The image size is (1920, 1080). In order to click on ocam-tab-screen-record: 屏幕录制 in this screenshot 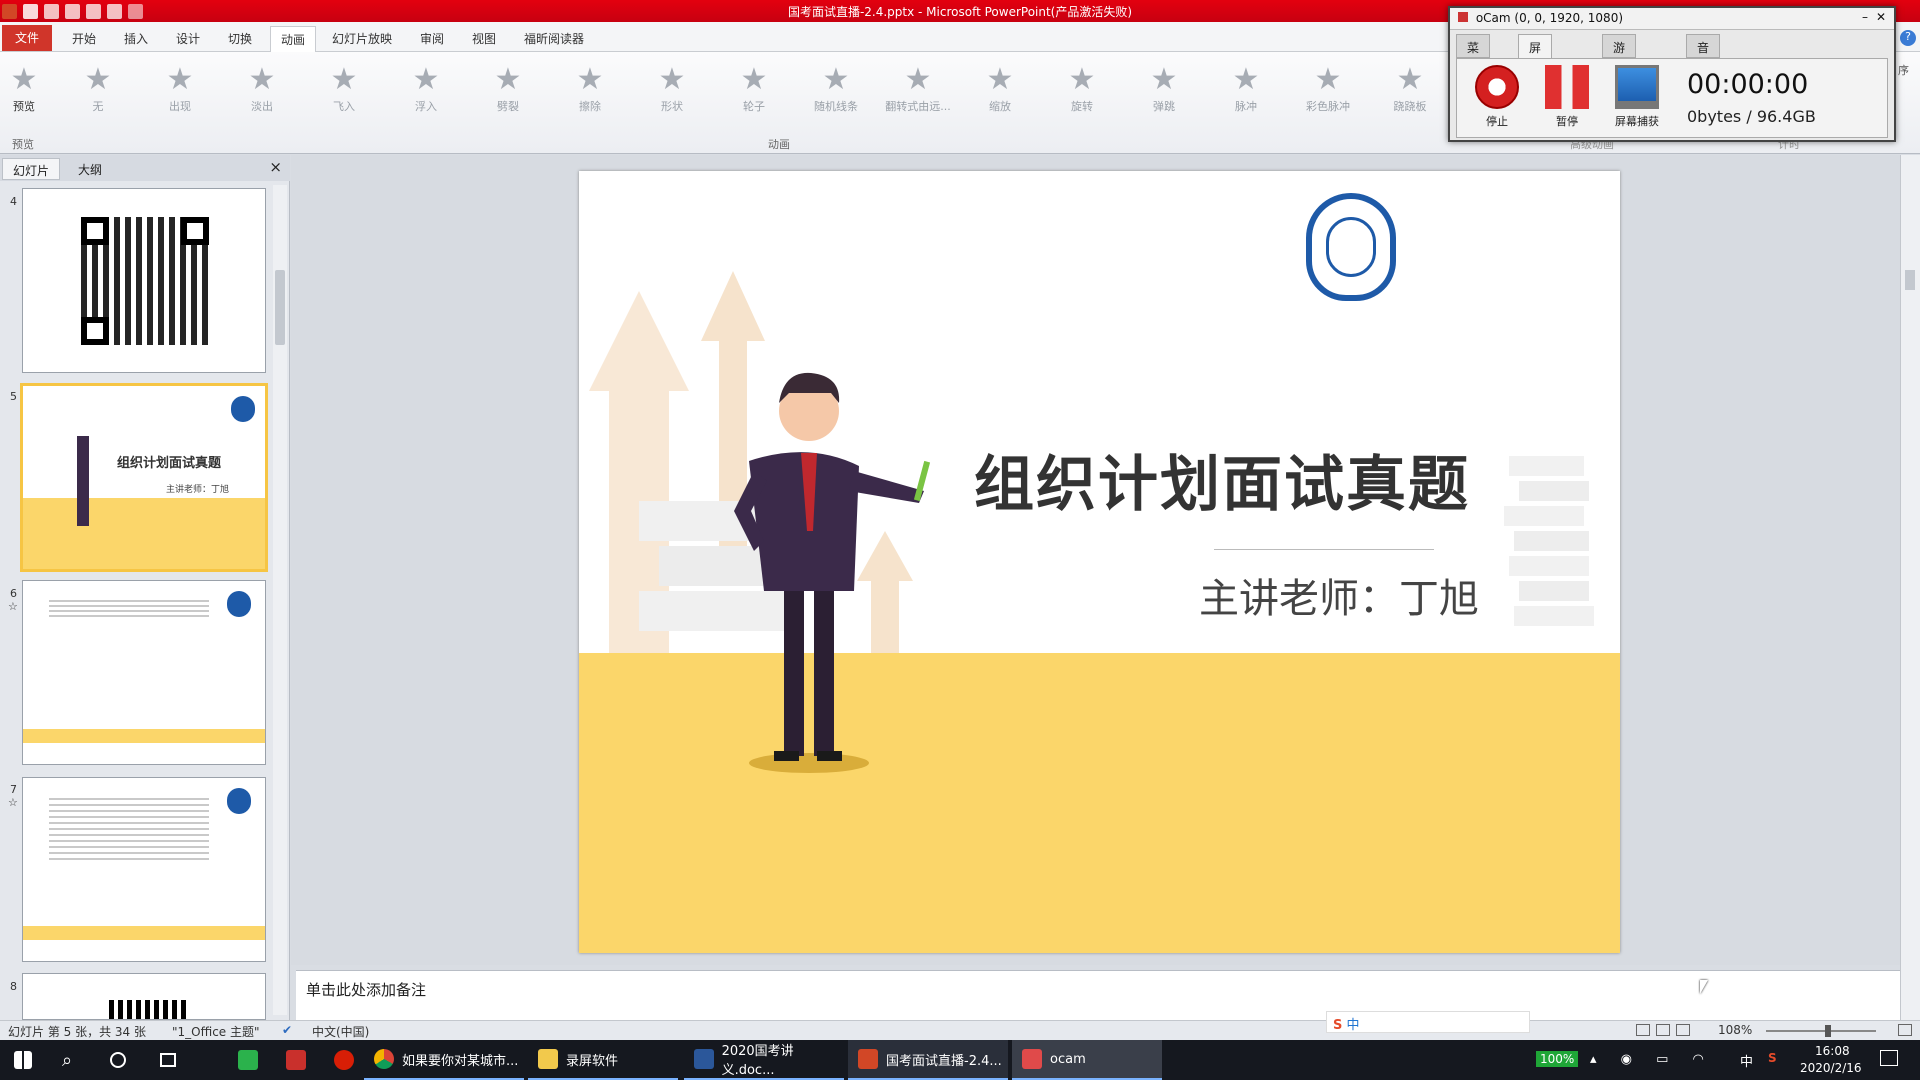, I will do `click(1535, 70)`.